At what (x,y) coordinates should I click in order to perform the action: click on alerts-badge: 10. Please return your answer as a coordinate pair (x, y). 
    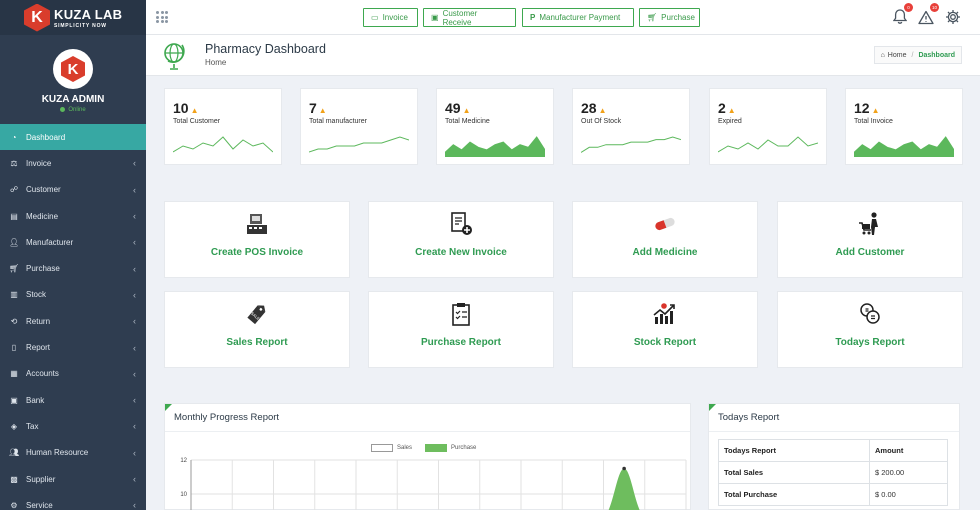
    Looking at the image, I should click on (934, 7).